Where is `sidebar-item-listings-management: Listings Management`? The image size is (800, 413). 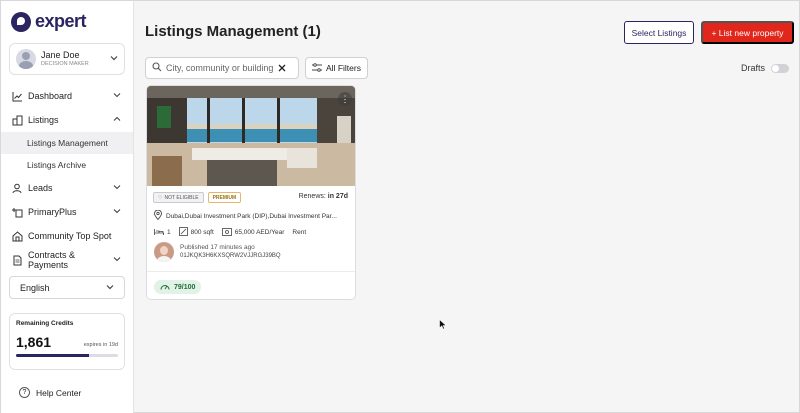
sidebar-item-listings-management: Listings Management is located at coordinates (67, 143).